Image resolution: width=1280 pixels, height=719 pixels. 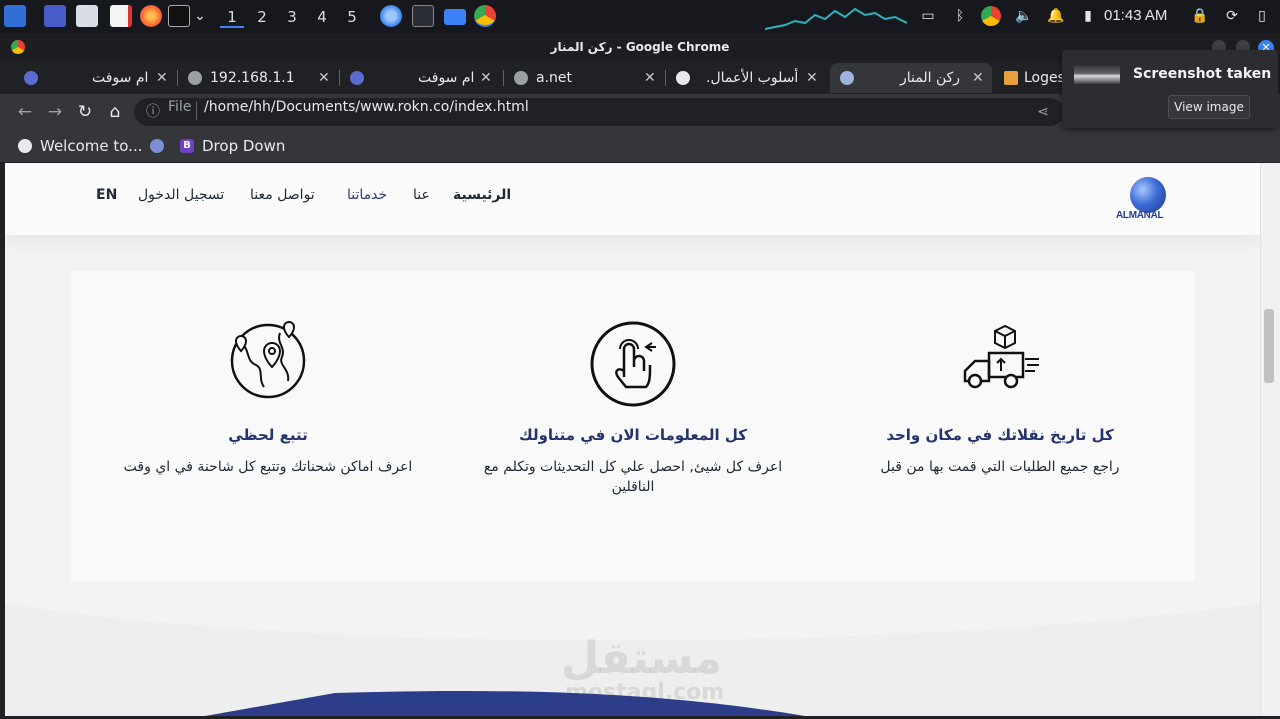 I want to click on tab-router: 192.168.1.1 ✕, so click(x=259, y=78).